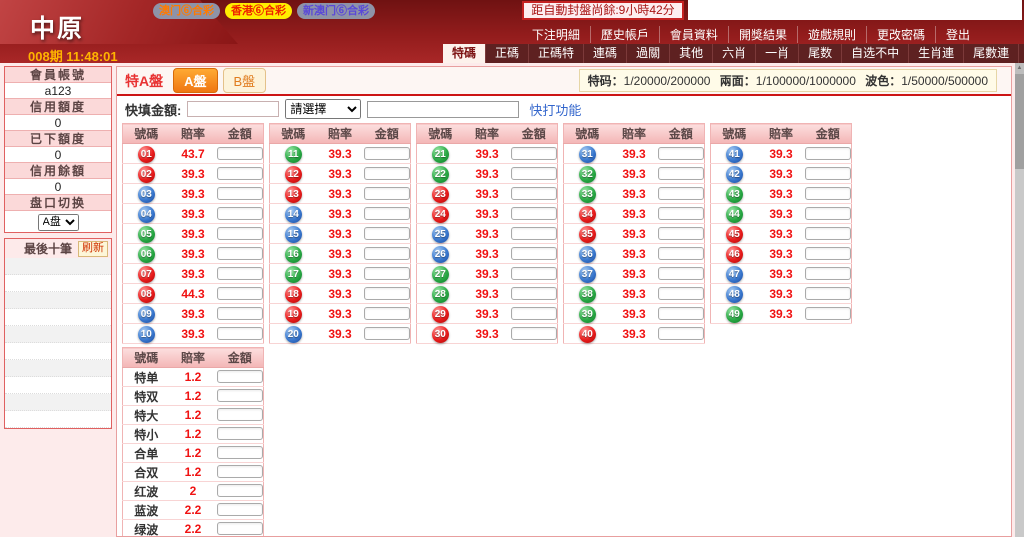 This screenshot has width=1024, height=537. Describe the element at coordinates (233, 109) in the screenshot. I see `quick-amount-input` at that location.